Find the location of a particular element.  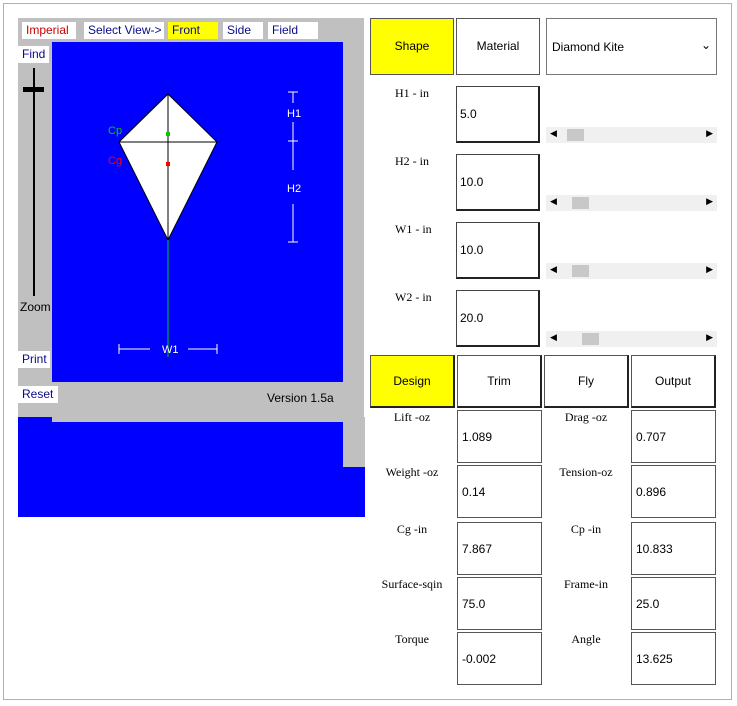

param-label-w1: W1 - in is located at coordinates (413, 229).